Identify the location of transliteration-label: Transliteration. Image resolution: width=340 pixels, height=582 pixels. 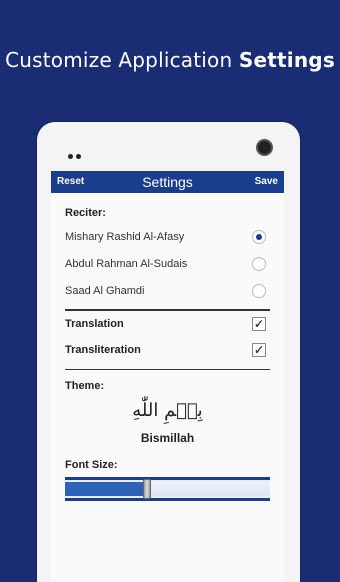
(103, 349).